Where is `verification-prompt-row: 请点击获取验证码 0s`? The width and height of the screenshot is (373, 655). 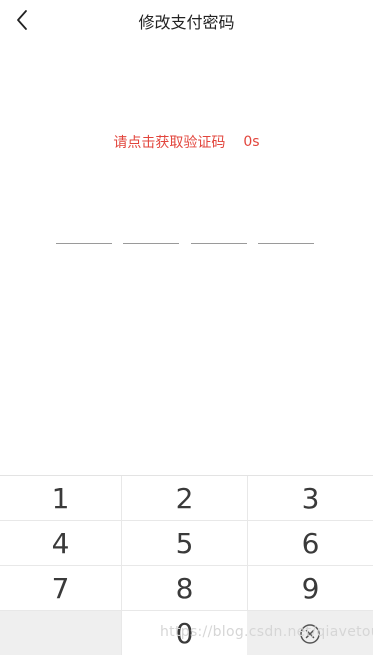 verification-prompt-row: 请点击获取验证码 0s is located at coordinates (186, 142).